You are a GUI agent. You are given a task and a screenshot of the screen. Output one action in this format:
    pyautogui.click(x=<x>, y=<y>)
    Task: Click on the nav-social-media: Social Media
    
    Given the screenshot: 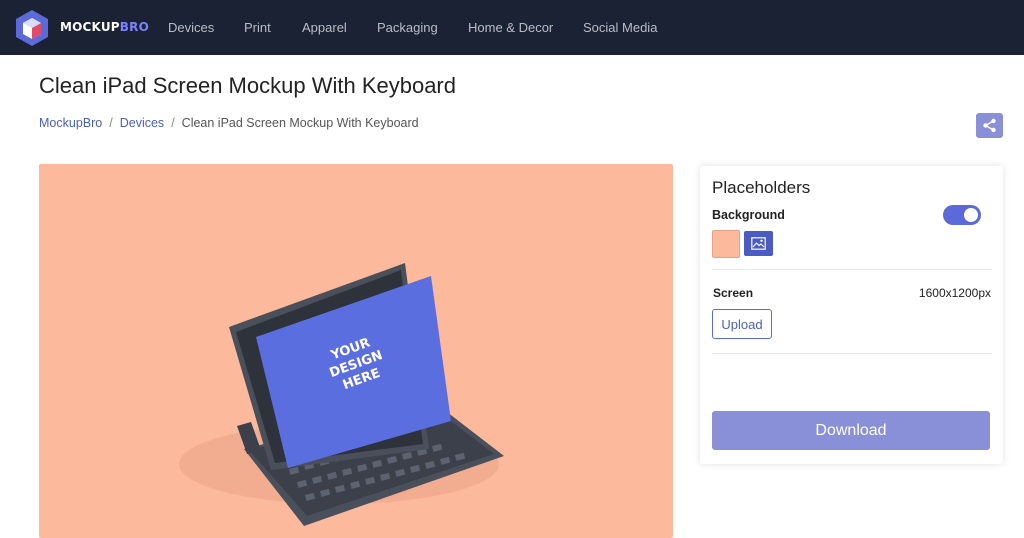 What is the action you would take?
    pyautogui.click(x=620, y=27)
    